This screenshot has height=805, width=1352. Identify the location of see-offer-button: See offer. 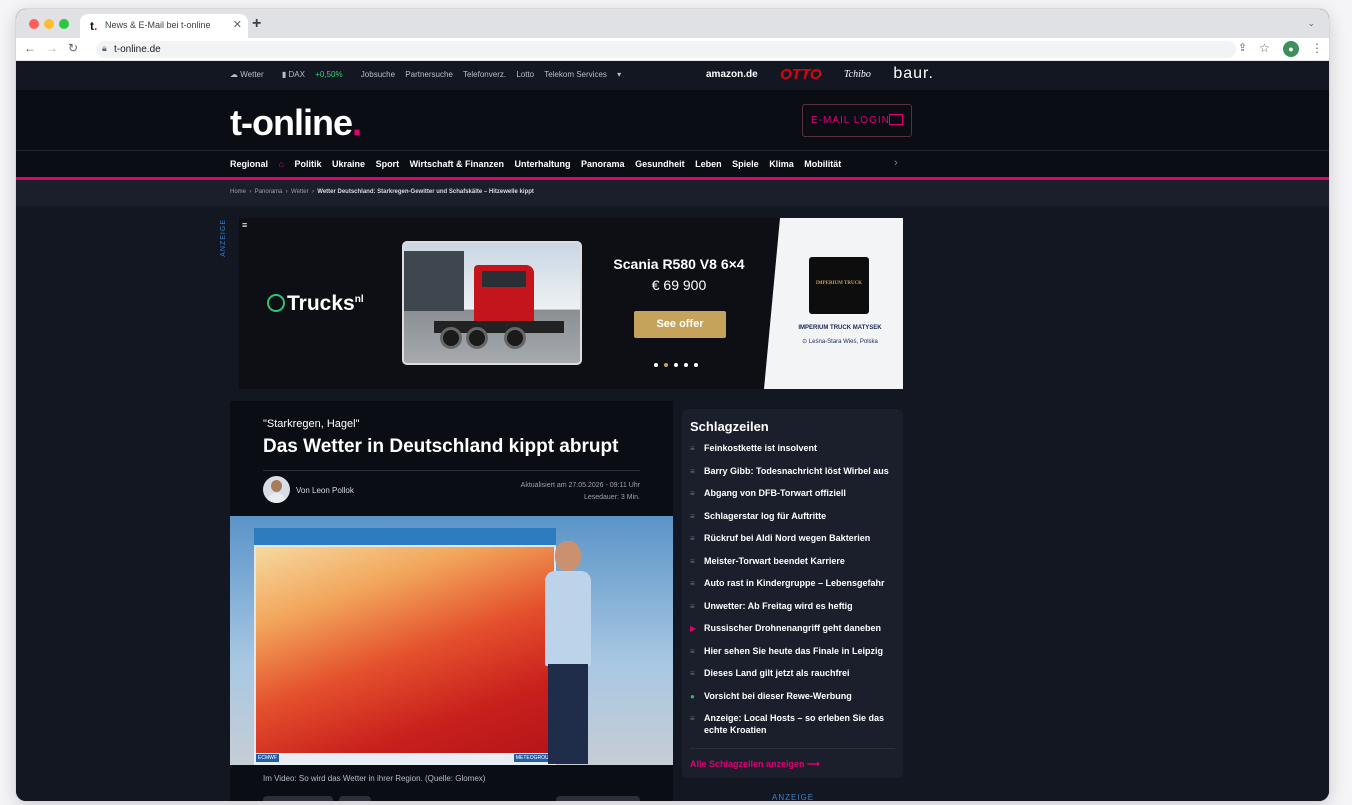
(680, 324).